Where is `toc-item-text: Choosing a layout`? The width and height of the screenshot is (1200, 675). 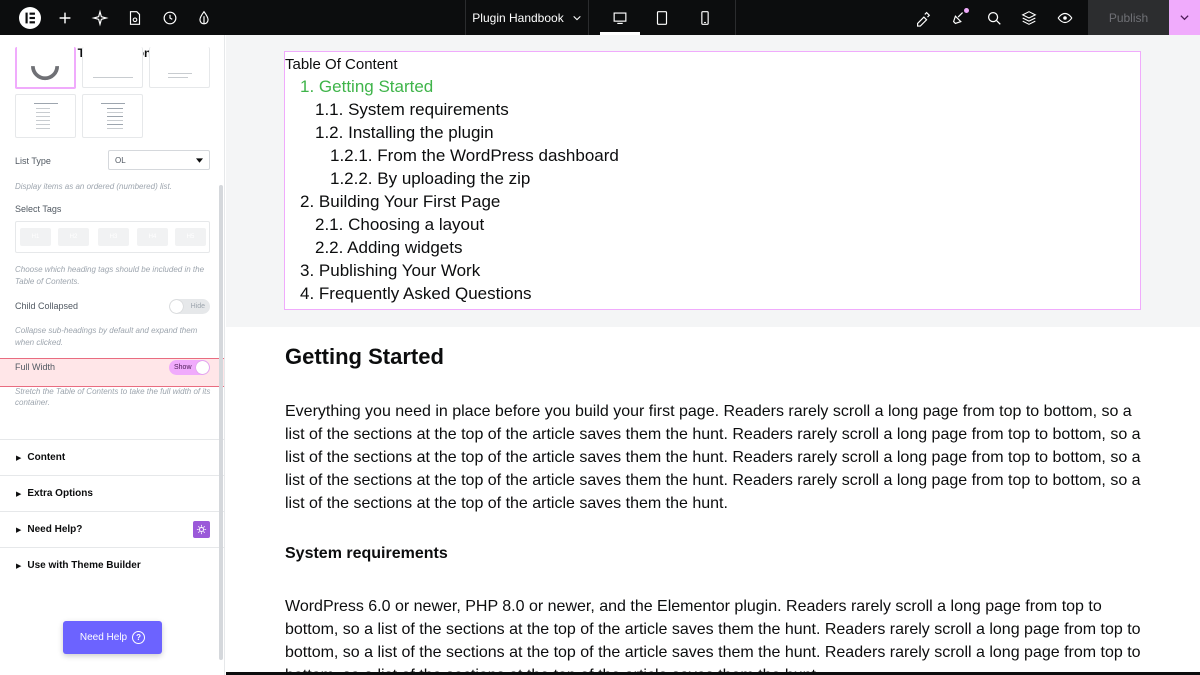
toc-item-text: Choosing a layout is located at coordinates (416, 224).